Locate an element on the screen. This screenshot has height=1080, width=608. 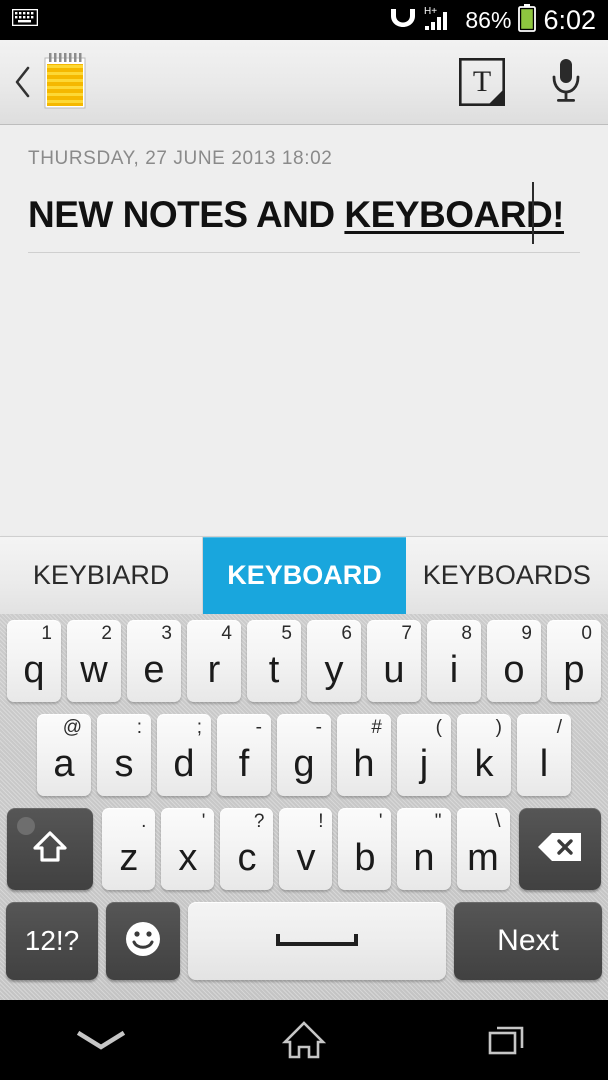
key-n: " n is located at coordinates (424, 849).